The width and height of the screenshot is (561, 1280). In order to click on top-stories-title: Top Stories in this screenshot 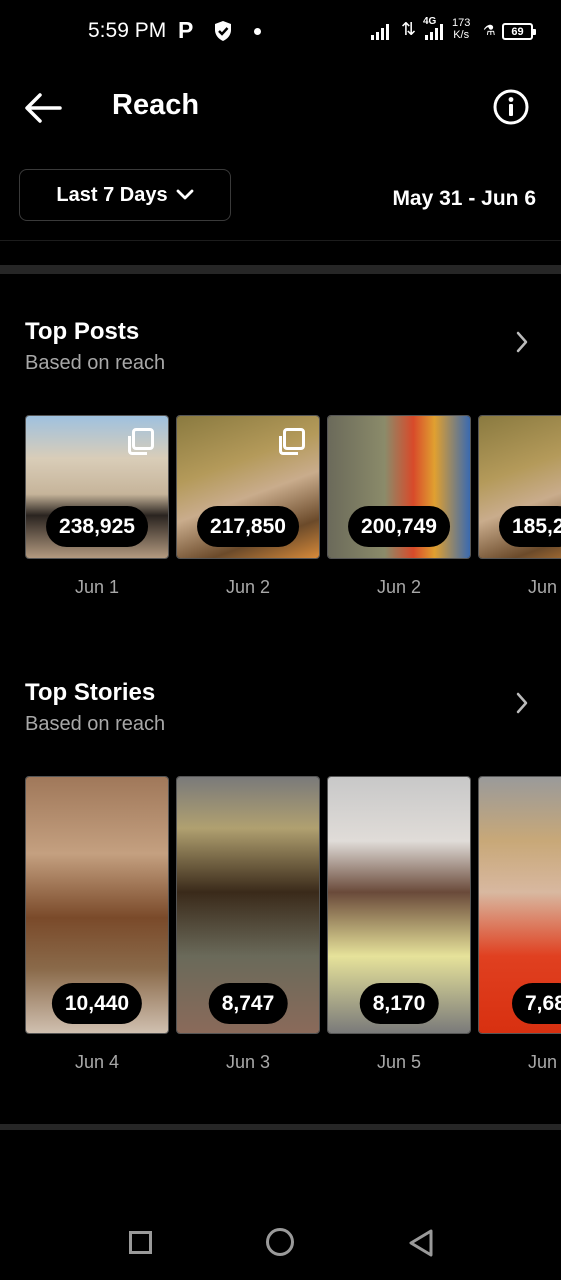, I will do `click(90, 692)`.